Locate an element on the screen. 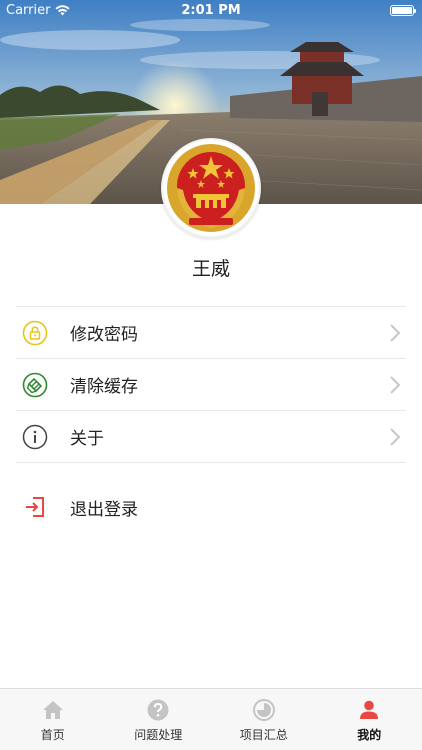  avatar is located at coordinates (211, 188).